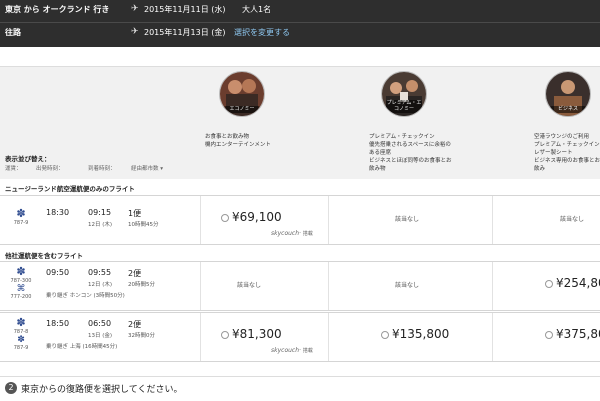  What do you see at coordinates (100, 336) in the screenshot?
I see `arrival-day: 13日 (金)` at bounding box center [100, 336].